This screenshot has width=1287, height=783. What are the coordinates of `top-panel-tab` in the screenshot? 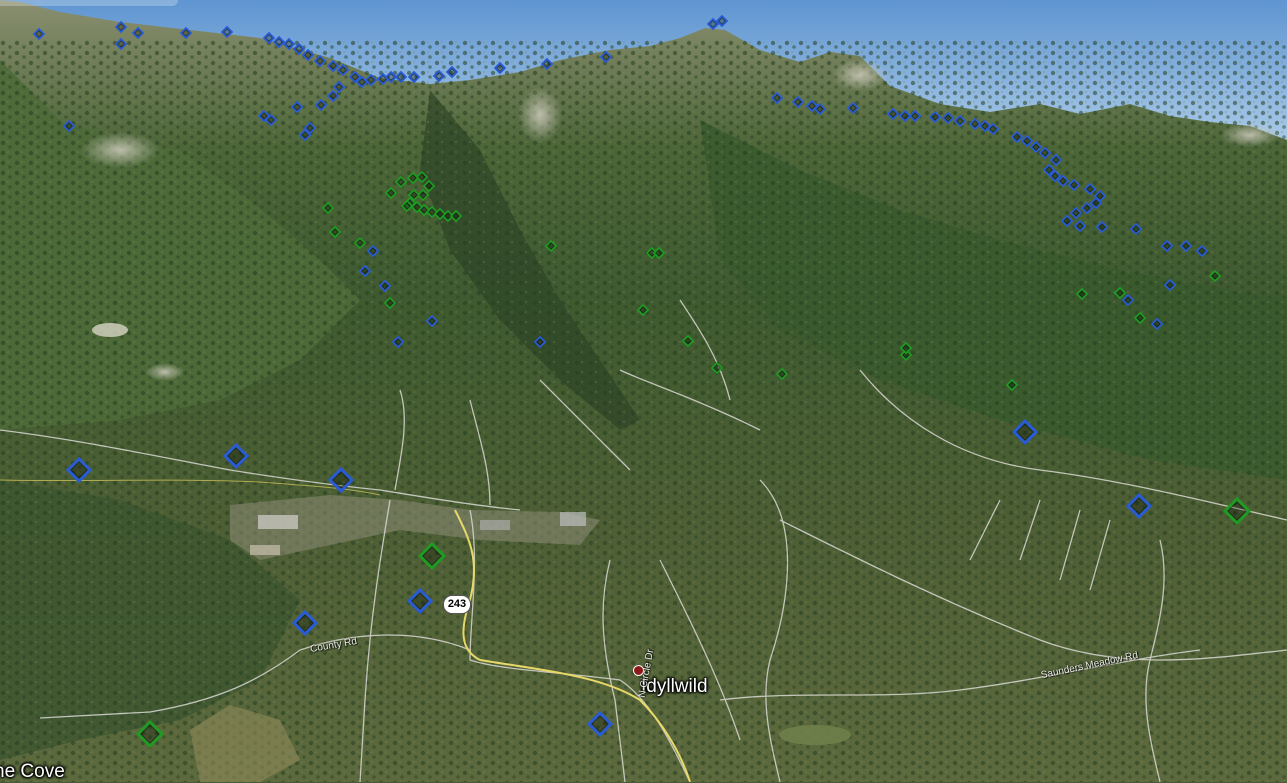 It's located at (89, 3).